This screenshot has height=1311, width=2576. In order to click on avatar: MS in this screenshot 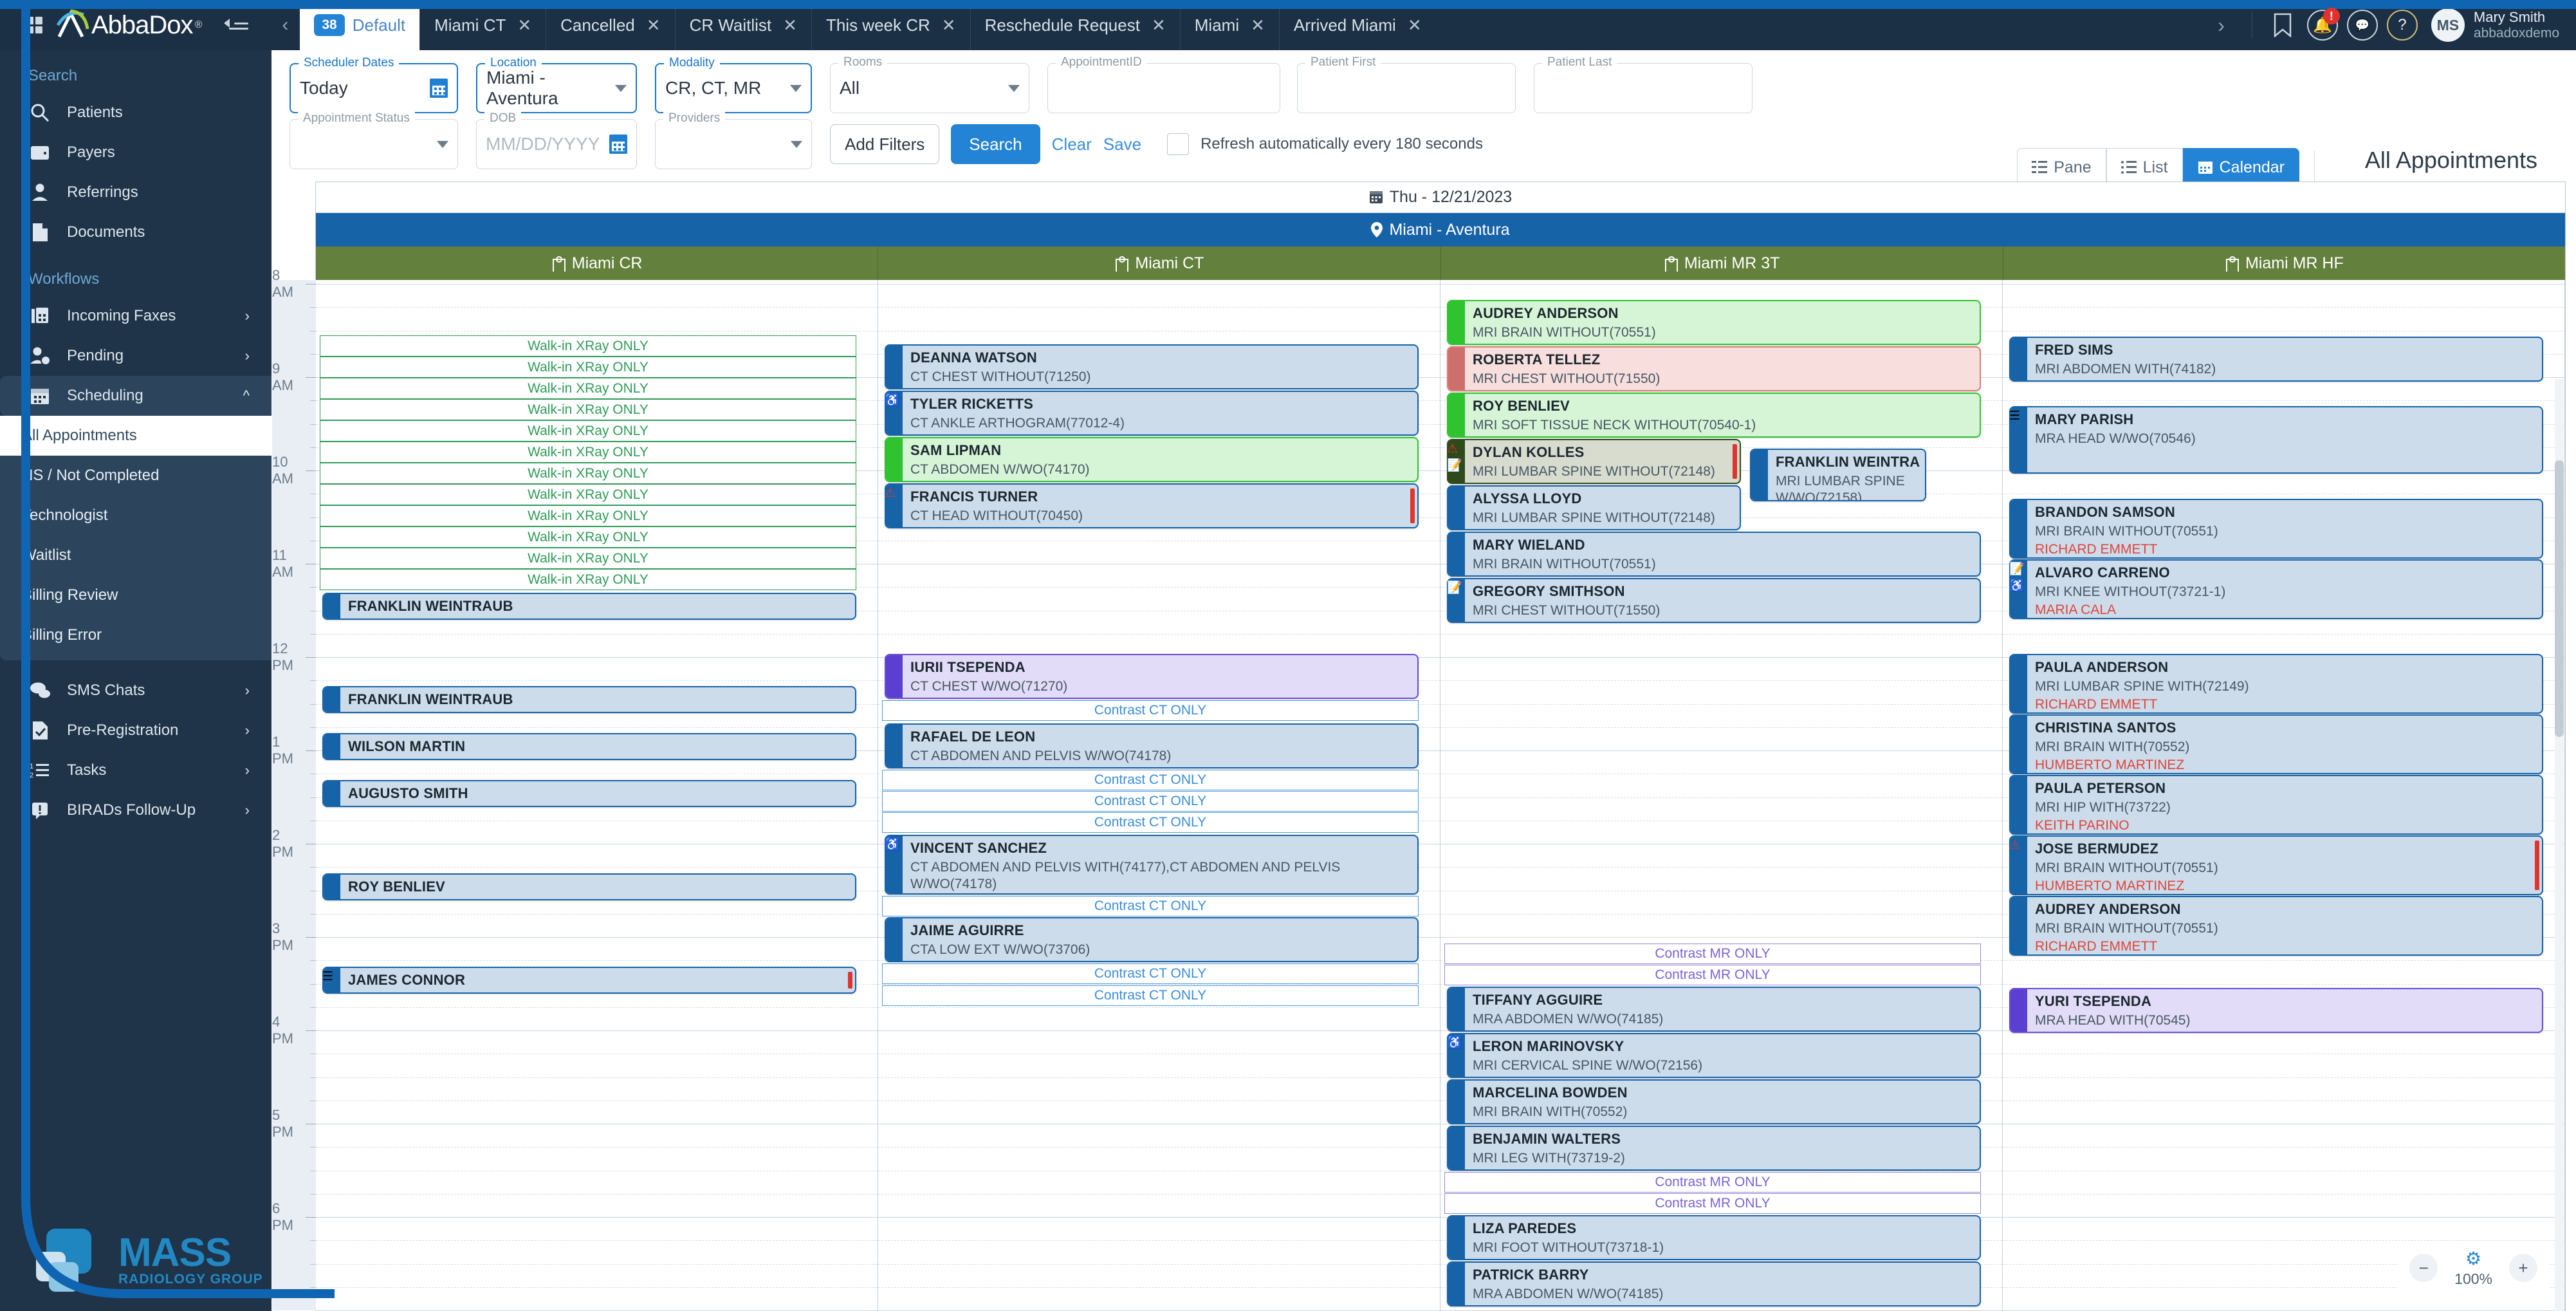, I will do `click(2448, 25)`.